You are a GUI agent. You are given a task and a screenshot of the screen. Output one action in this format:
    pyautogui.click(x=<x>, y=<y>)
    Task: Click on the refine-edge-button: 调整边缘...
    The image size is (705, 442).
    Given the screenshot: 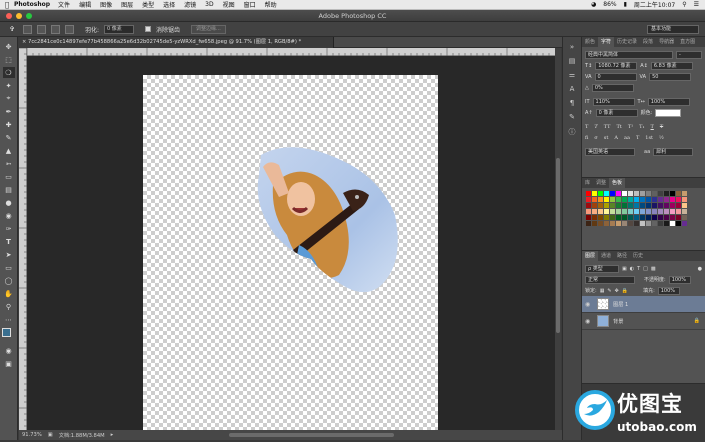 What is the action you would take?
    pyautogui.click(x=208, y=29)
    